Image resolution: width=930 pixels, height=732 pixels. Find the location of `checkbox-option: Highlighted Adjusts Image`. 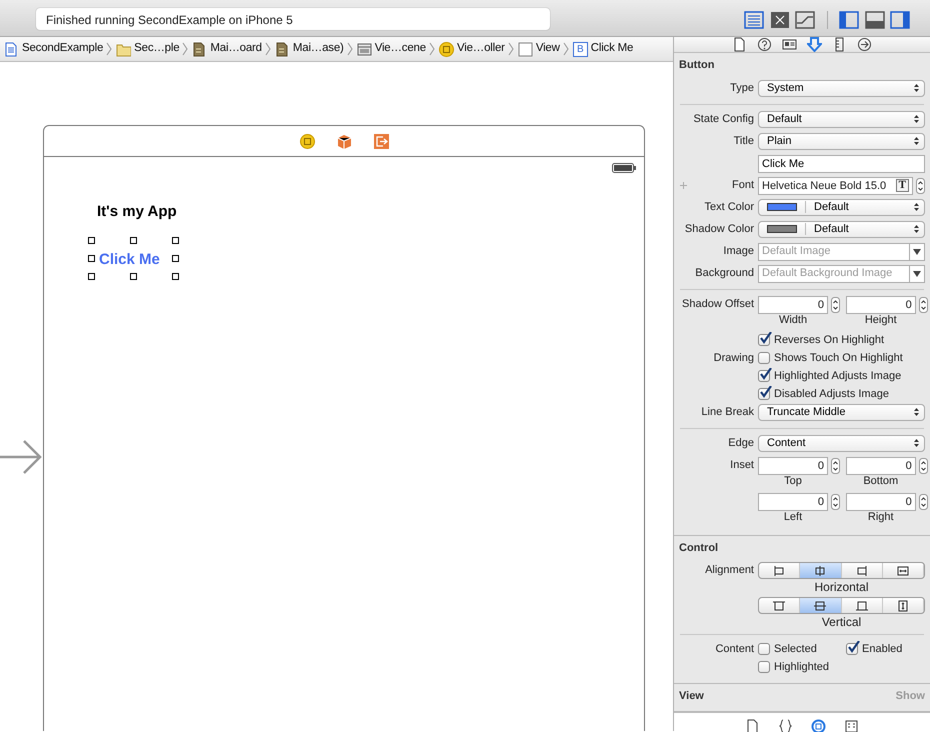

checkbox-option: Highlighted Adjusts Image is located at coordinates (830, 376).